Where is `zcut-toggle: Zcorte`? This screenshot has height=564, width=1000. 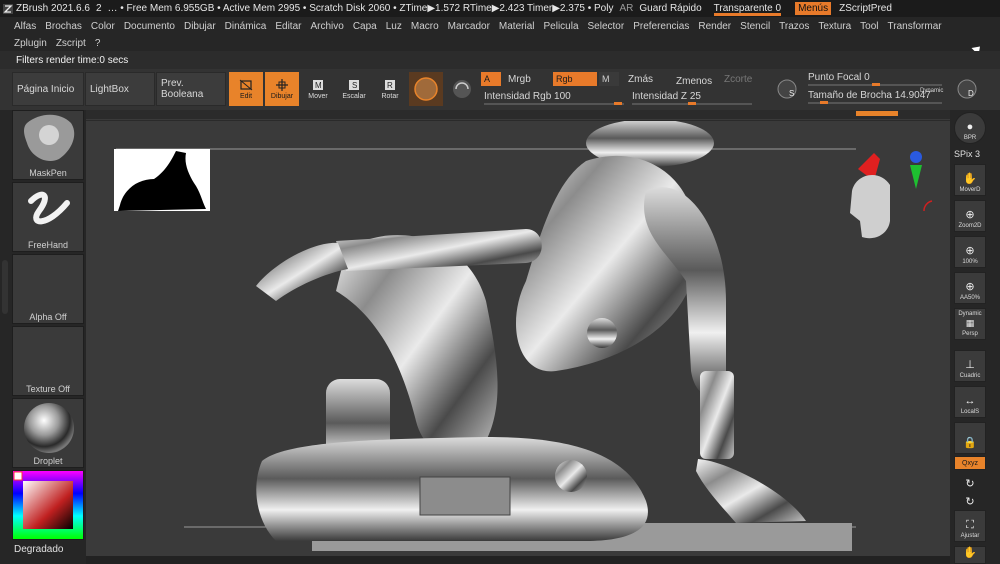
zcut-toggle: Zcorte is located at coordinates (738, 79).